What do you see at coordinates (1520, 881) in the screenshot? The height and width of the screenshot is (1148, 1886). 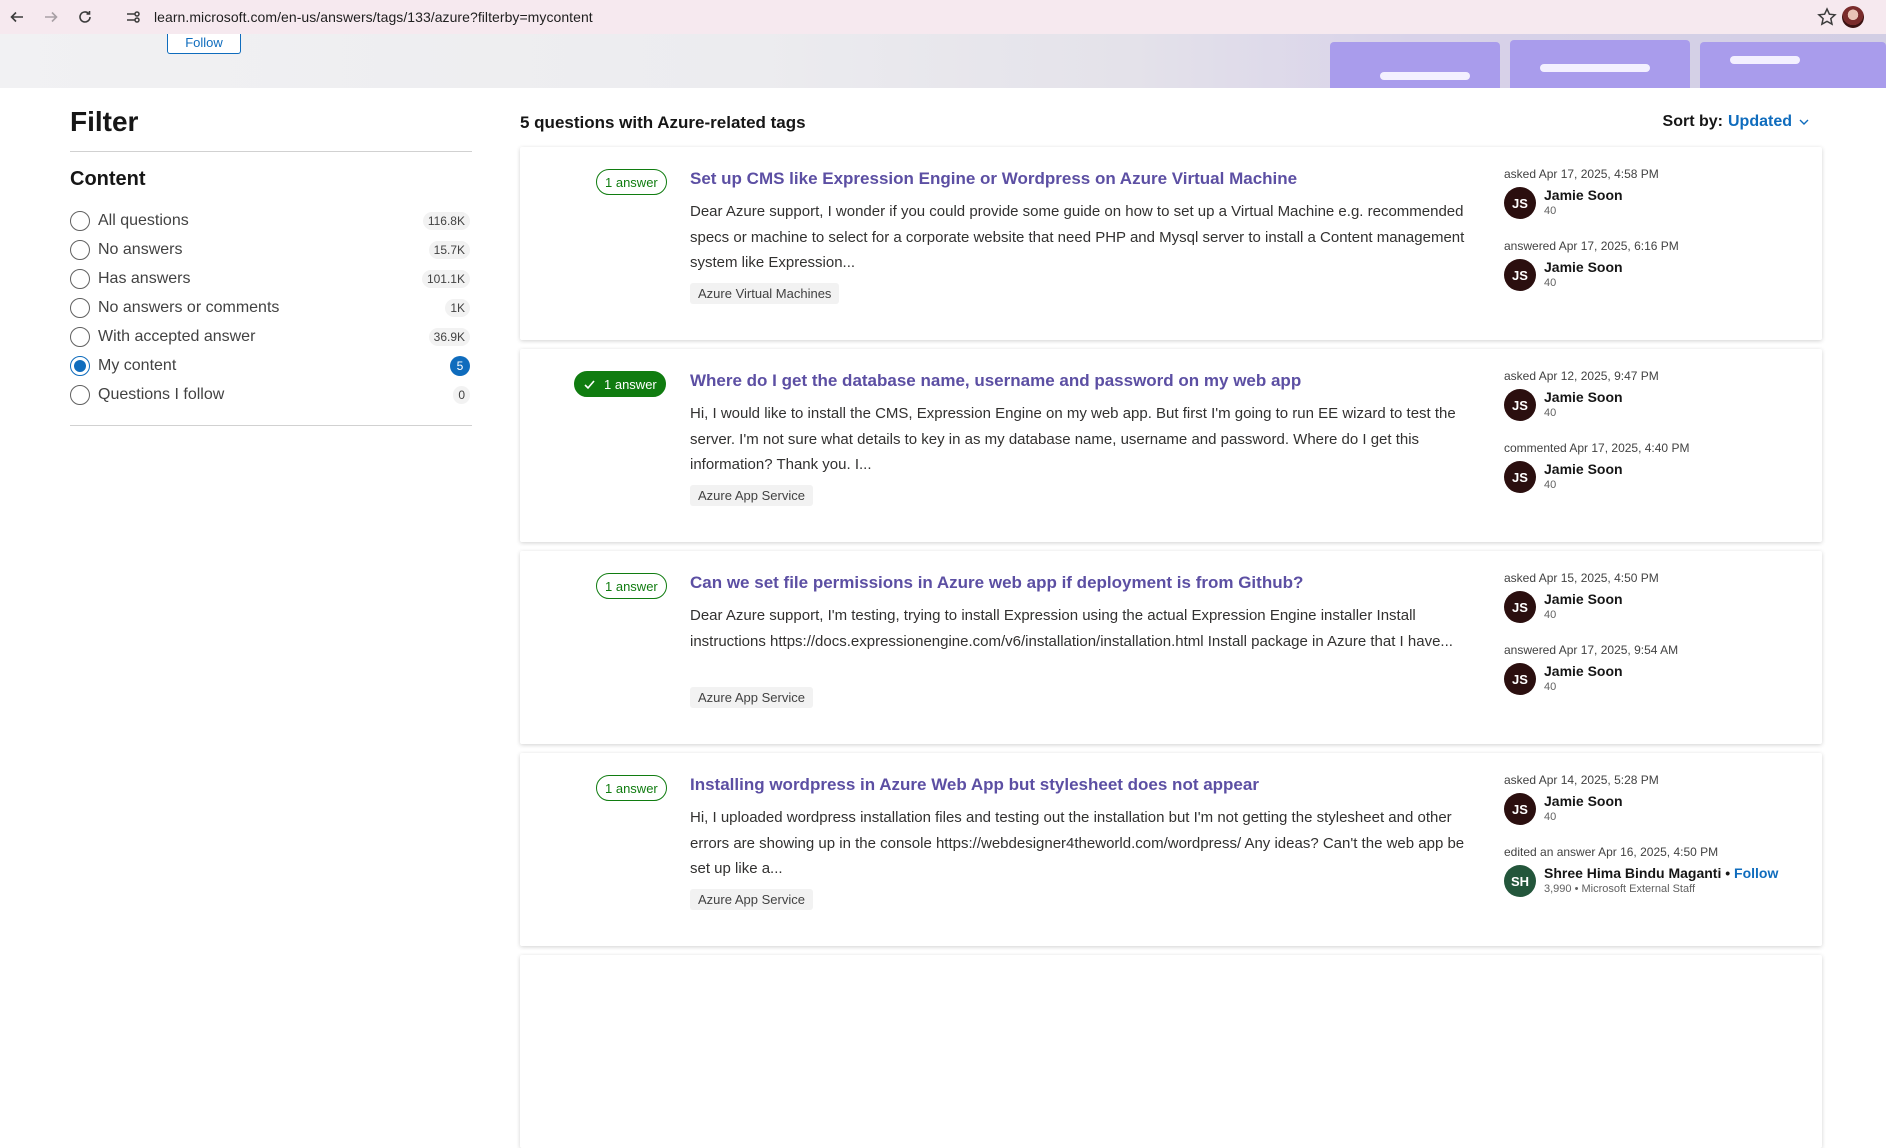 I see `avatar: SH` at bounding box center [1520, 881].